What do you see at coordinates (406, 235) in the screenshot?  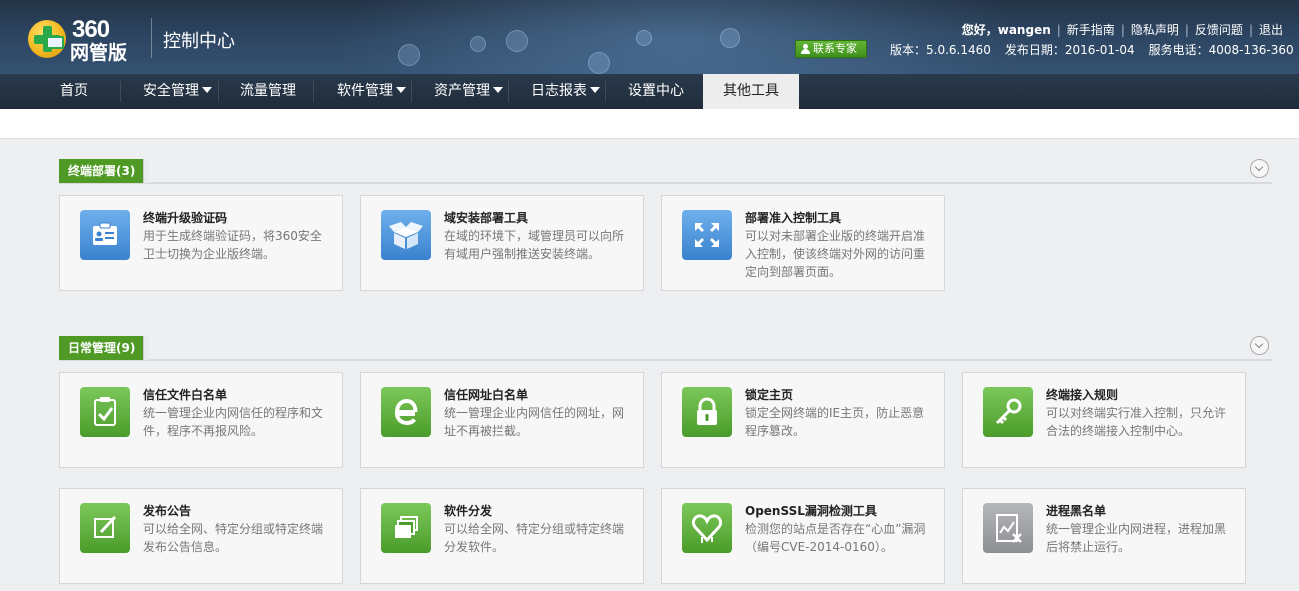 I see `box-icon` at bounding box center [406, 235].